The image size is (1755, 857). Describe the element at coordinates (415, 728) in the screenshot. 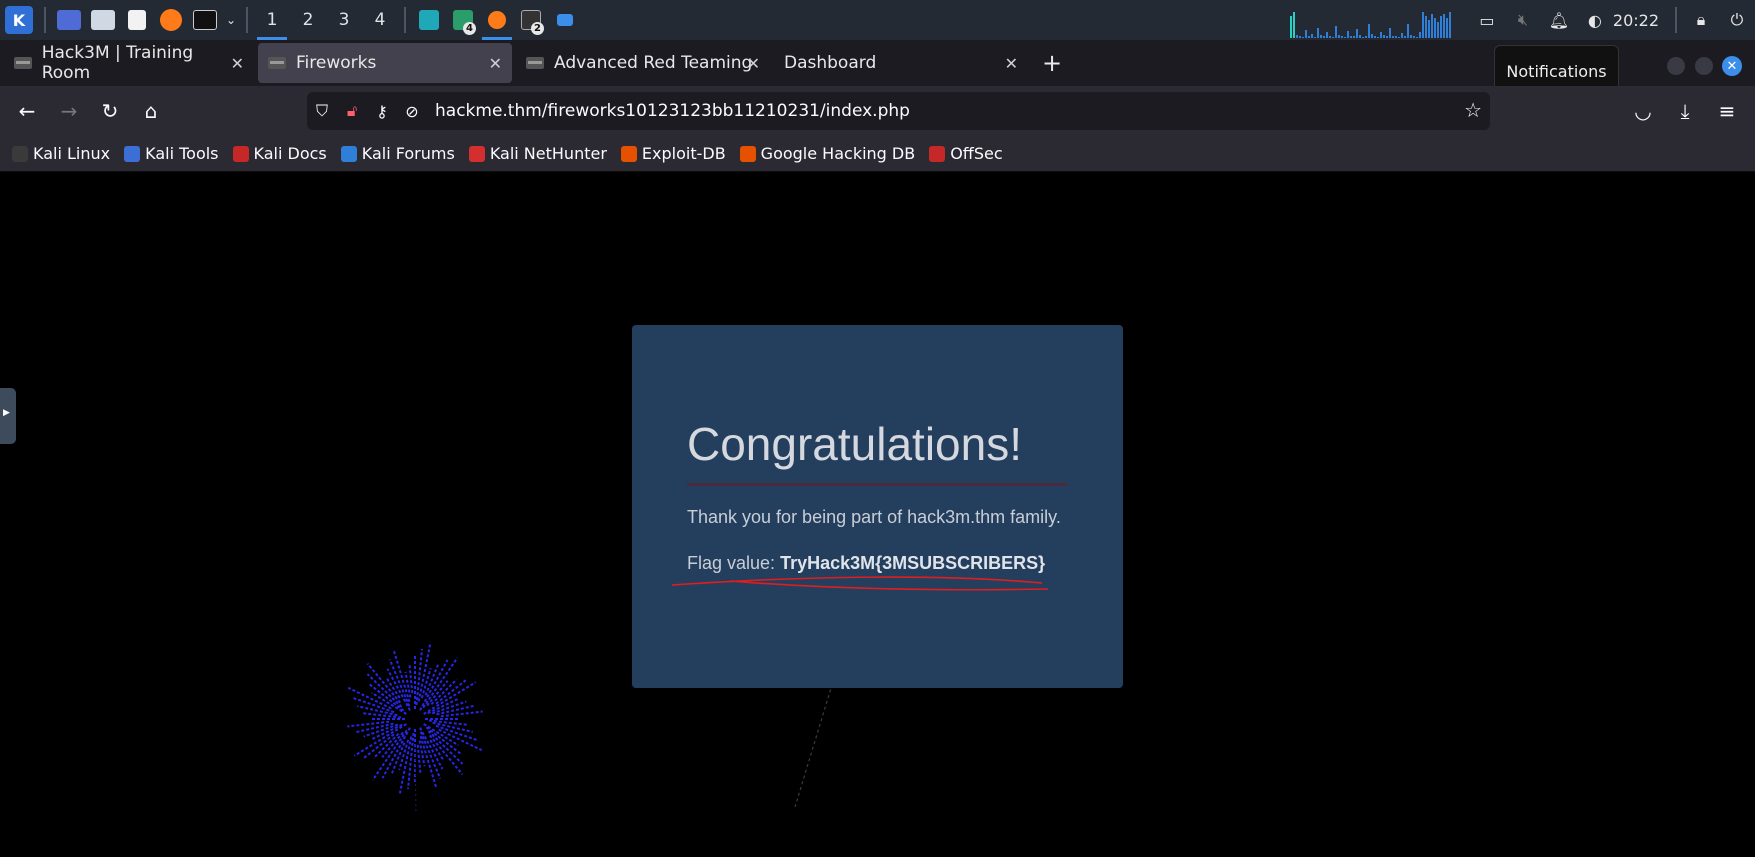

I see `firework-burst` at that location.